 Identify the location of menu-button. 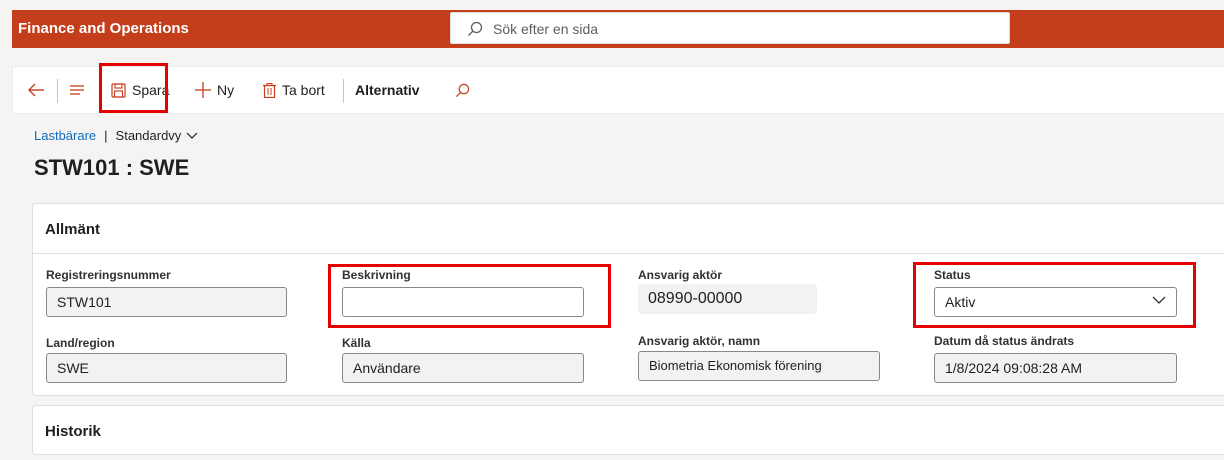
(77, 90).